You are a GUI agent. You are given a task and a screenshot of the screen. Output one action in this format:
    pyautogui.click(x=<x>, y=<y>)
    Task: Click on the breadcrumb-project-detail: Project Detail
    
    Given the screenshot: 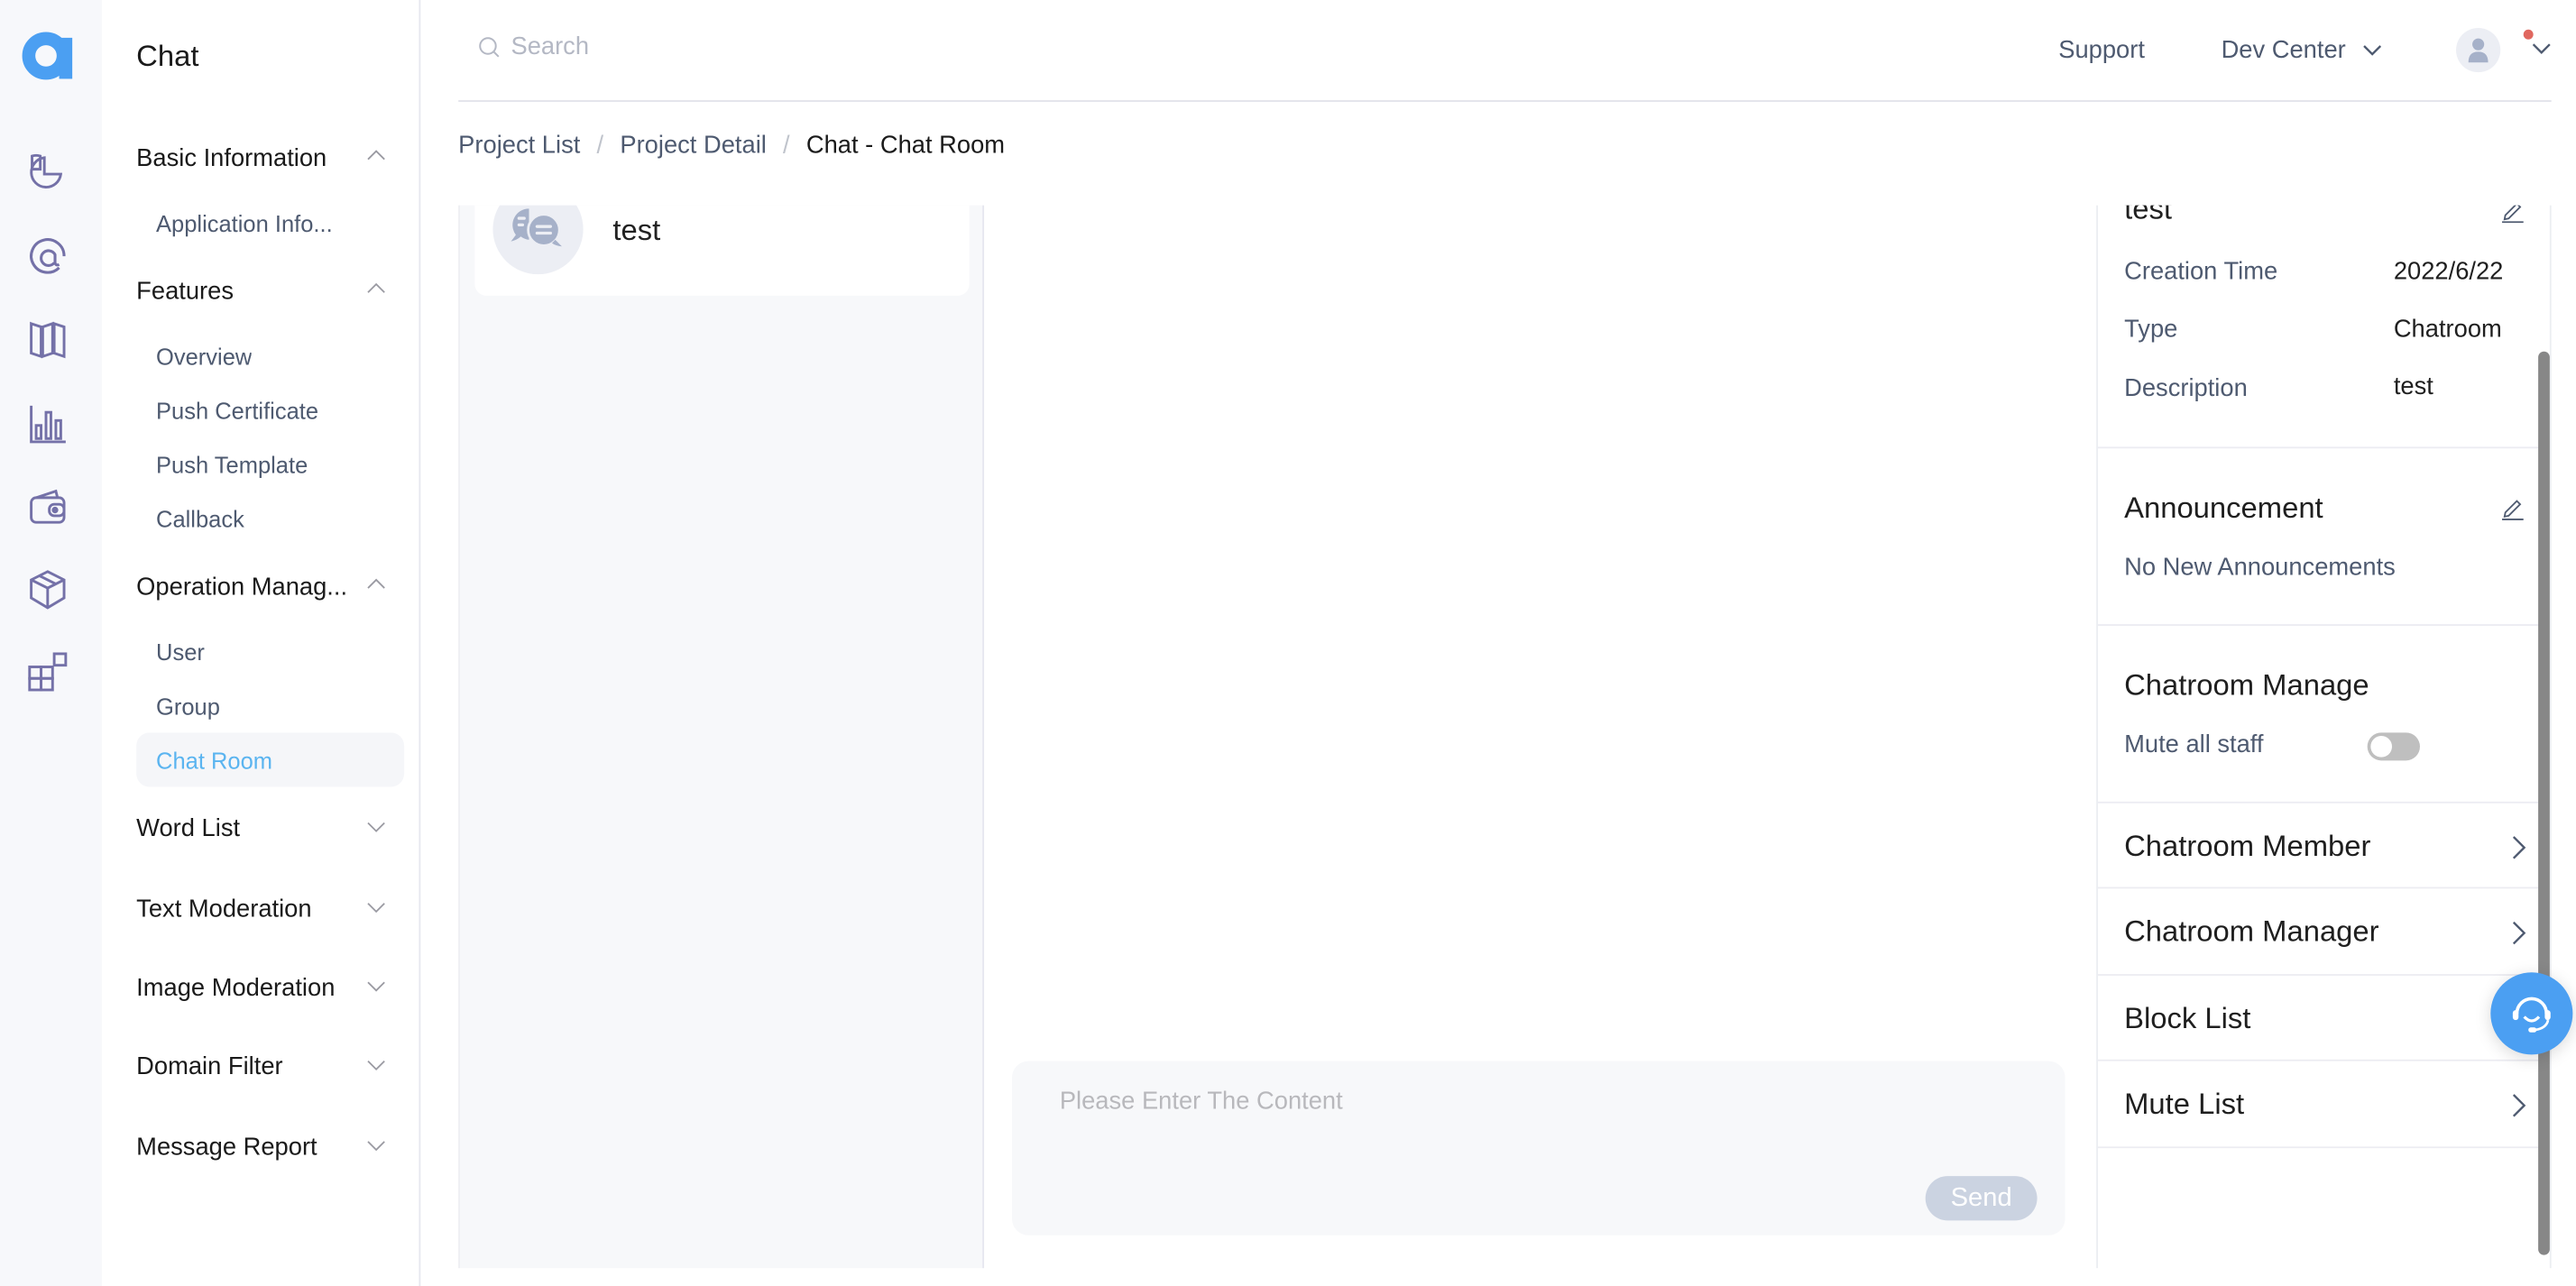 What is the action you would take?
    pyautogui.click(x=693, y=146)
    